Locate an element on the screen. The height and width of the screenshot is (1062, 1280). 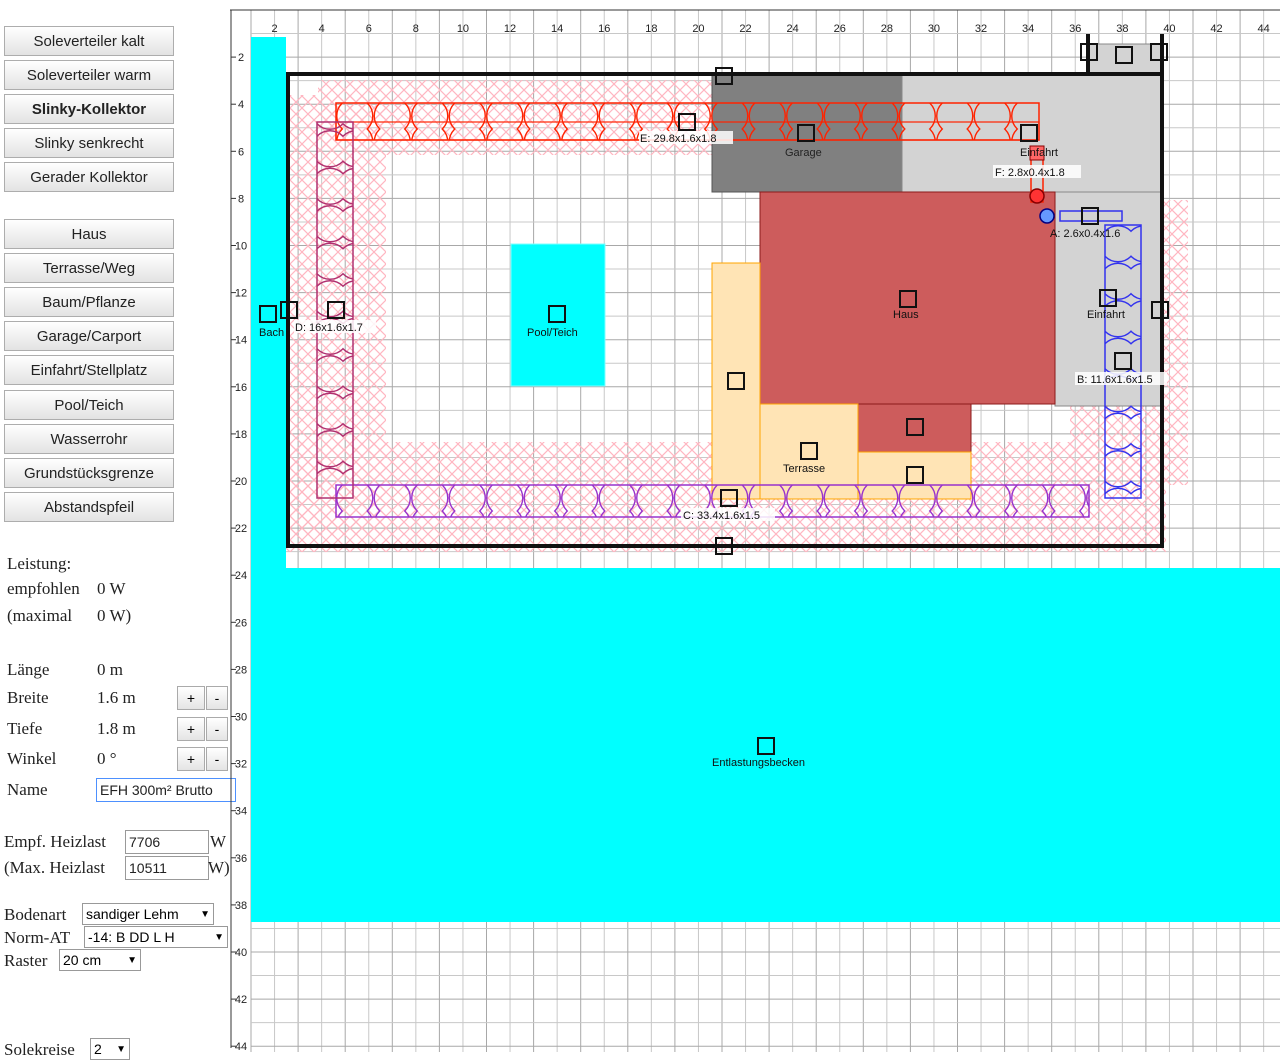
tool-grundstuecksgrenze-button: Grundstücksgrenze is located at coordinates (89, 473).